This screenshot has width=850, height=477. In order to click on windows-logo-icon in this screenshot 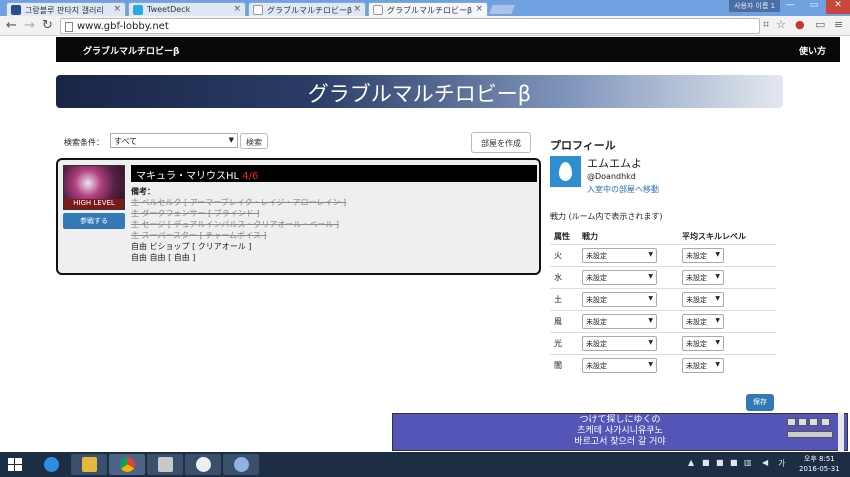, I will do `click(15, 464)`.